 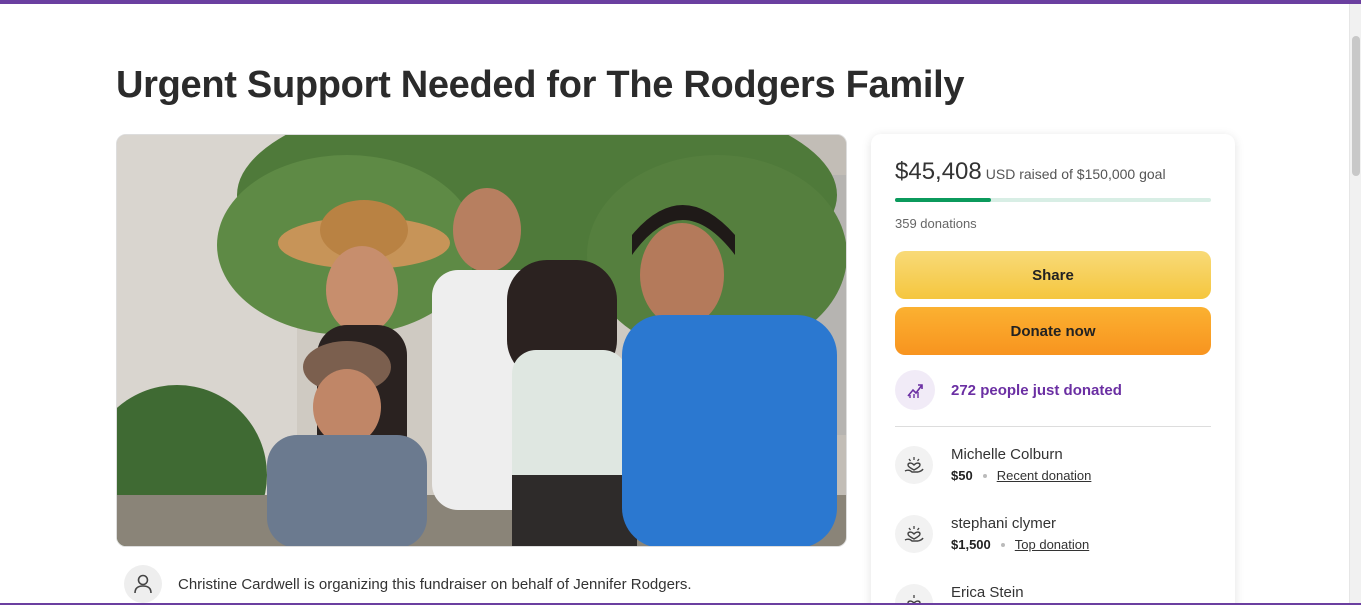 What do you see at coordinates (1053, 275) in the screenshot?
I see `share-button: Share` at bounding box center [1053, 275].